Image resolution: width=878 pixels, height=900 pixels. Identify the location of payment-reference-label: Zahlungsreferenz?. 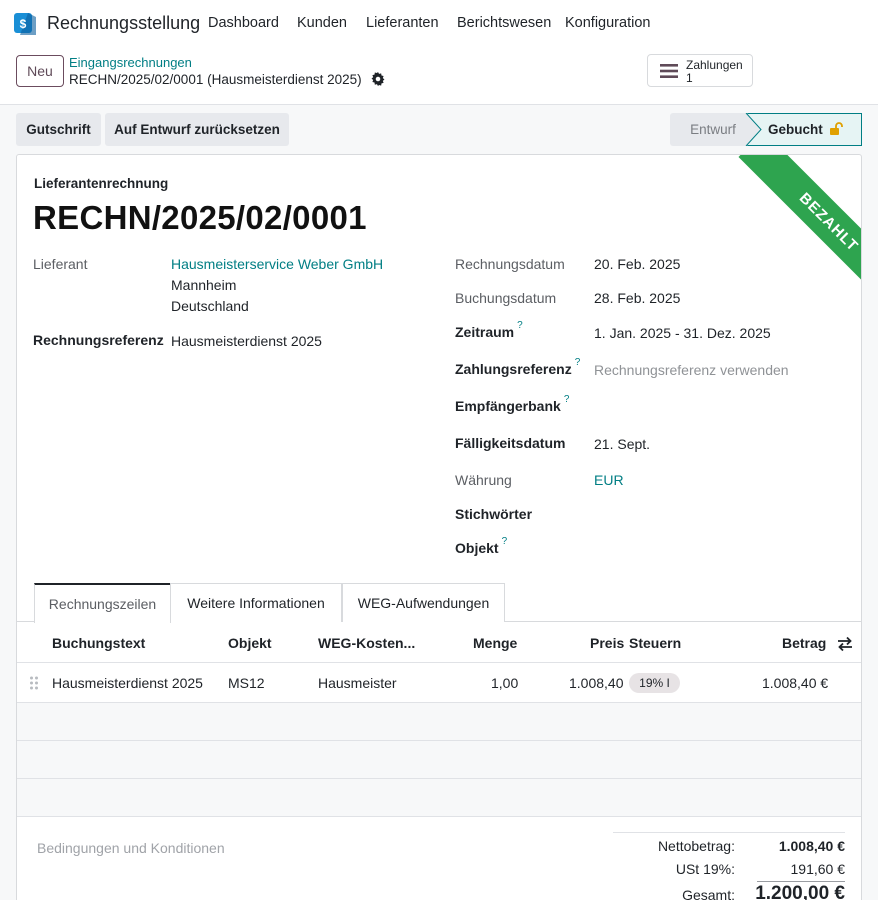
(517, 367).